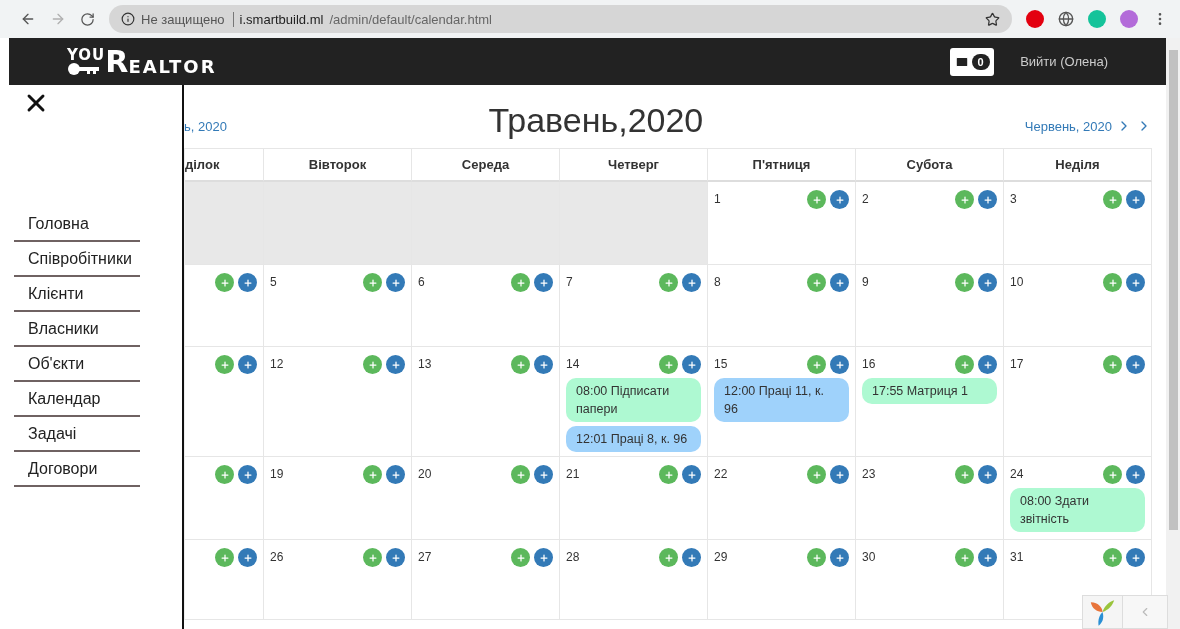  Describe the element at coordinates (1129, 19) in the screenshot. I see `avatar-icon` at that location.